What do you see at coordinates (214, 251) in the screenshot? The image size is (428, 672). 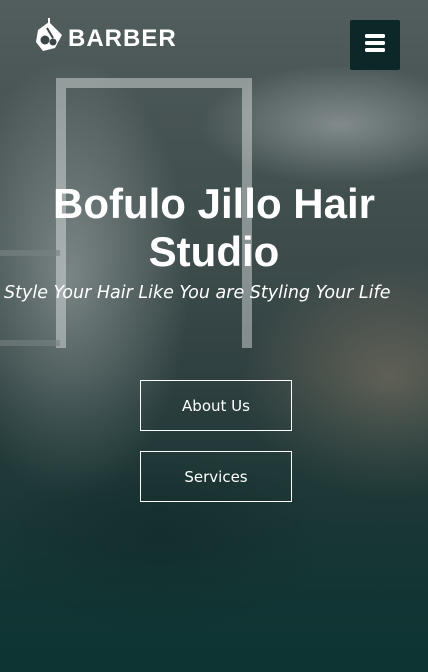 I see `title-line-2: Studio` at bounding box center [214, 251].